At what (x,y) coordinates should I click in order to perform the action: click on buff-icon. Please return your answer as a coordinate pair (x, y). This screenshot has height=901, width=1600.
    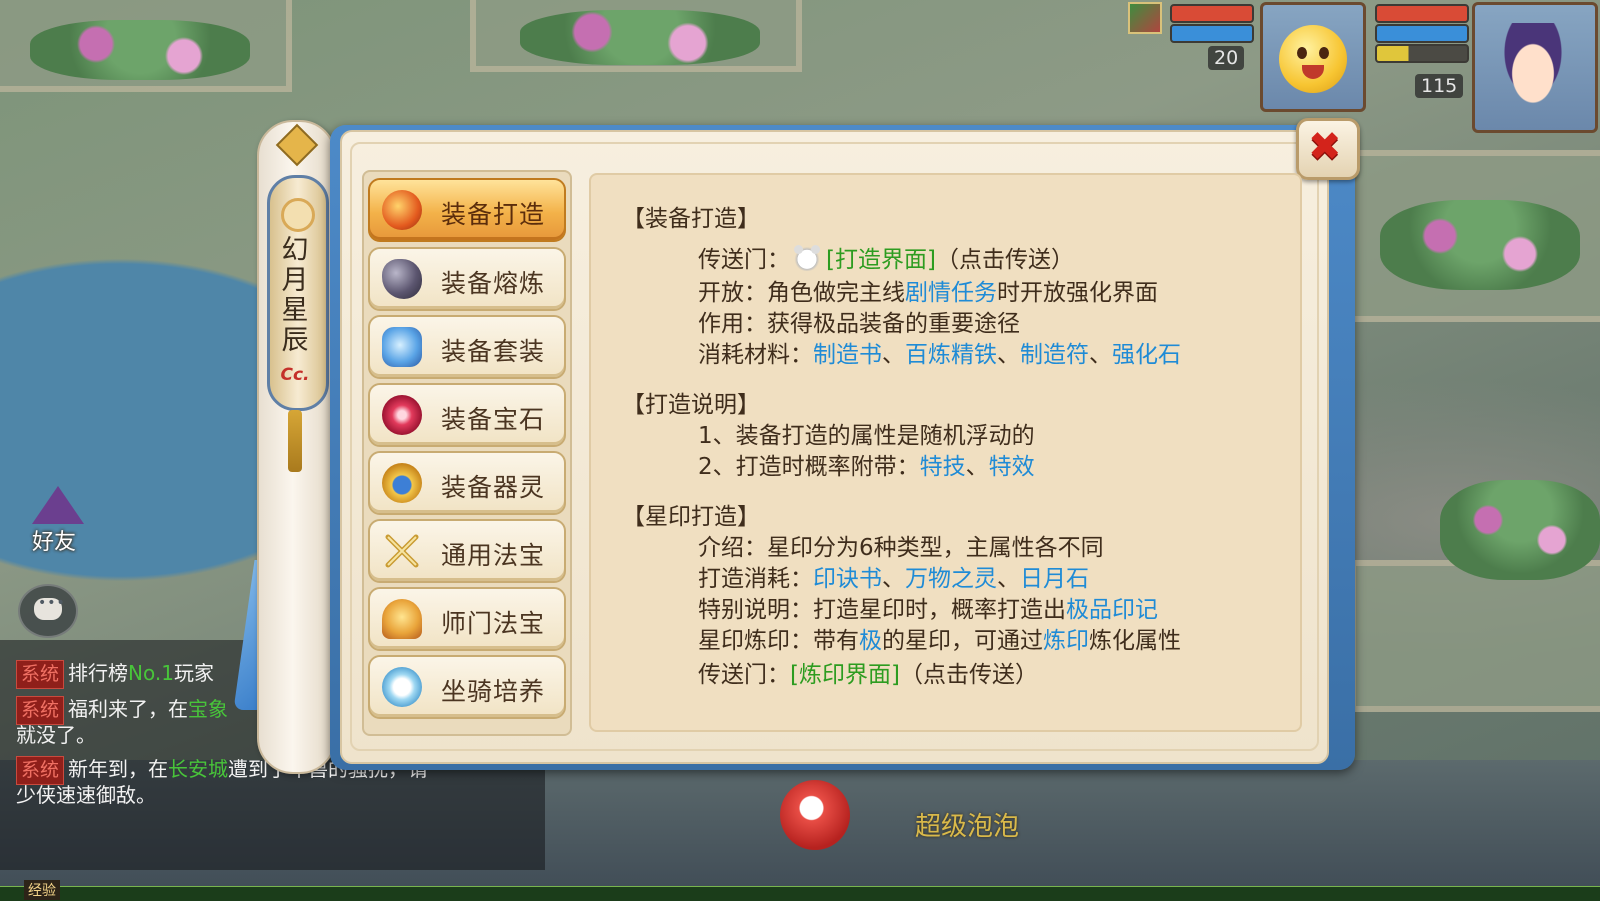
    Looking at the image, I should click on (1145, 18).